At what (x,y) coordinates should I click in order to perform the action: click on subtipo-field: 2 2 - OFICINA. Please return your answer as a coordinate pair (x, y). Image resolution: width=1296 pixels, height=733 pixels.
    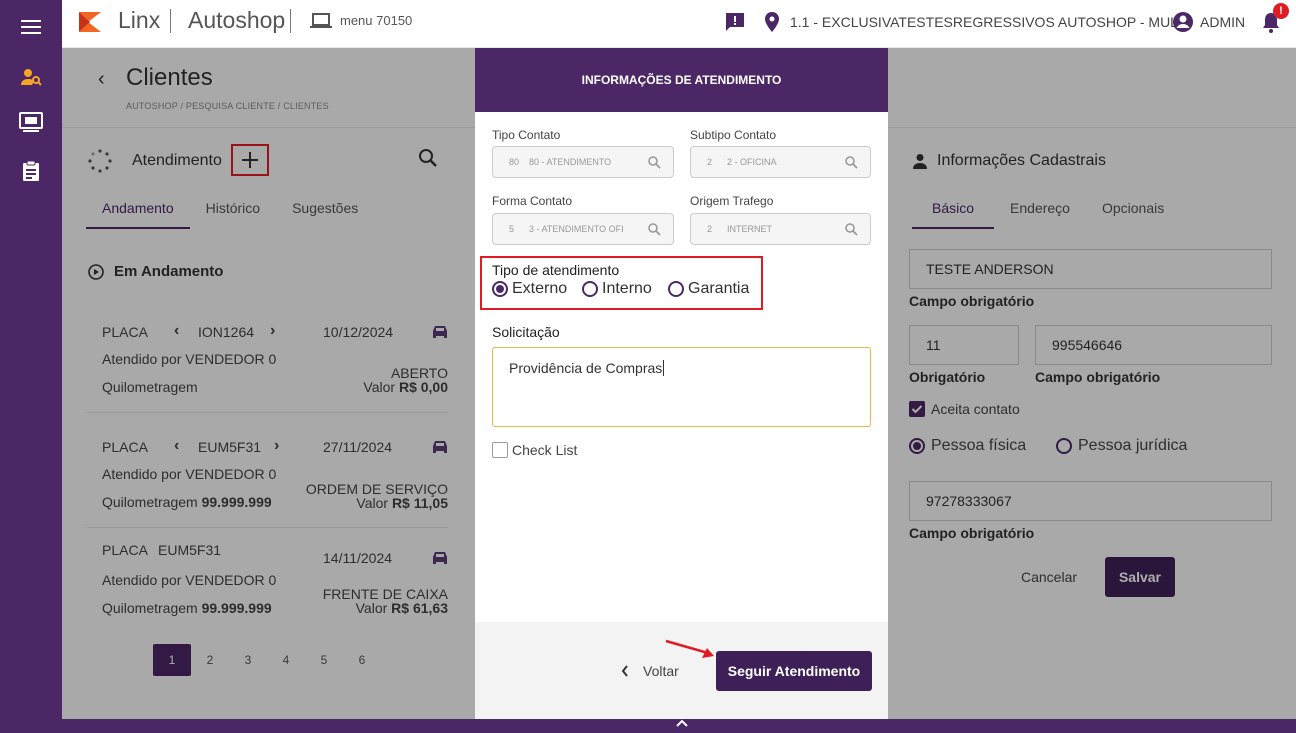
    Looking at the image, I should click on (780, 162).